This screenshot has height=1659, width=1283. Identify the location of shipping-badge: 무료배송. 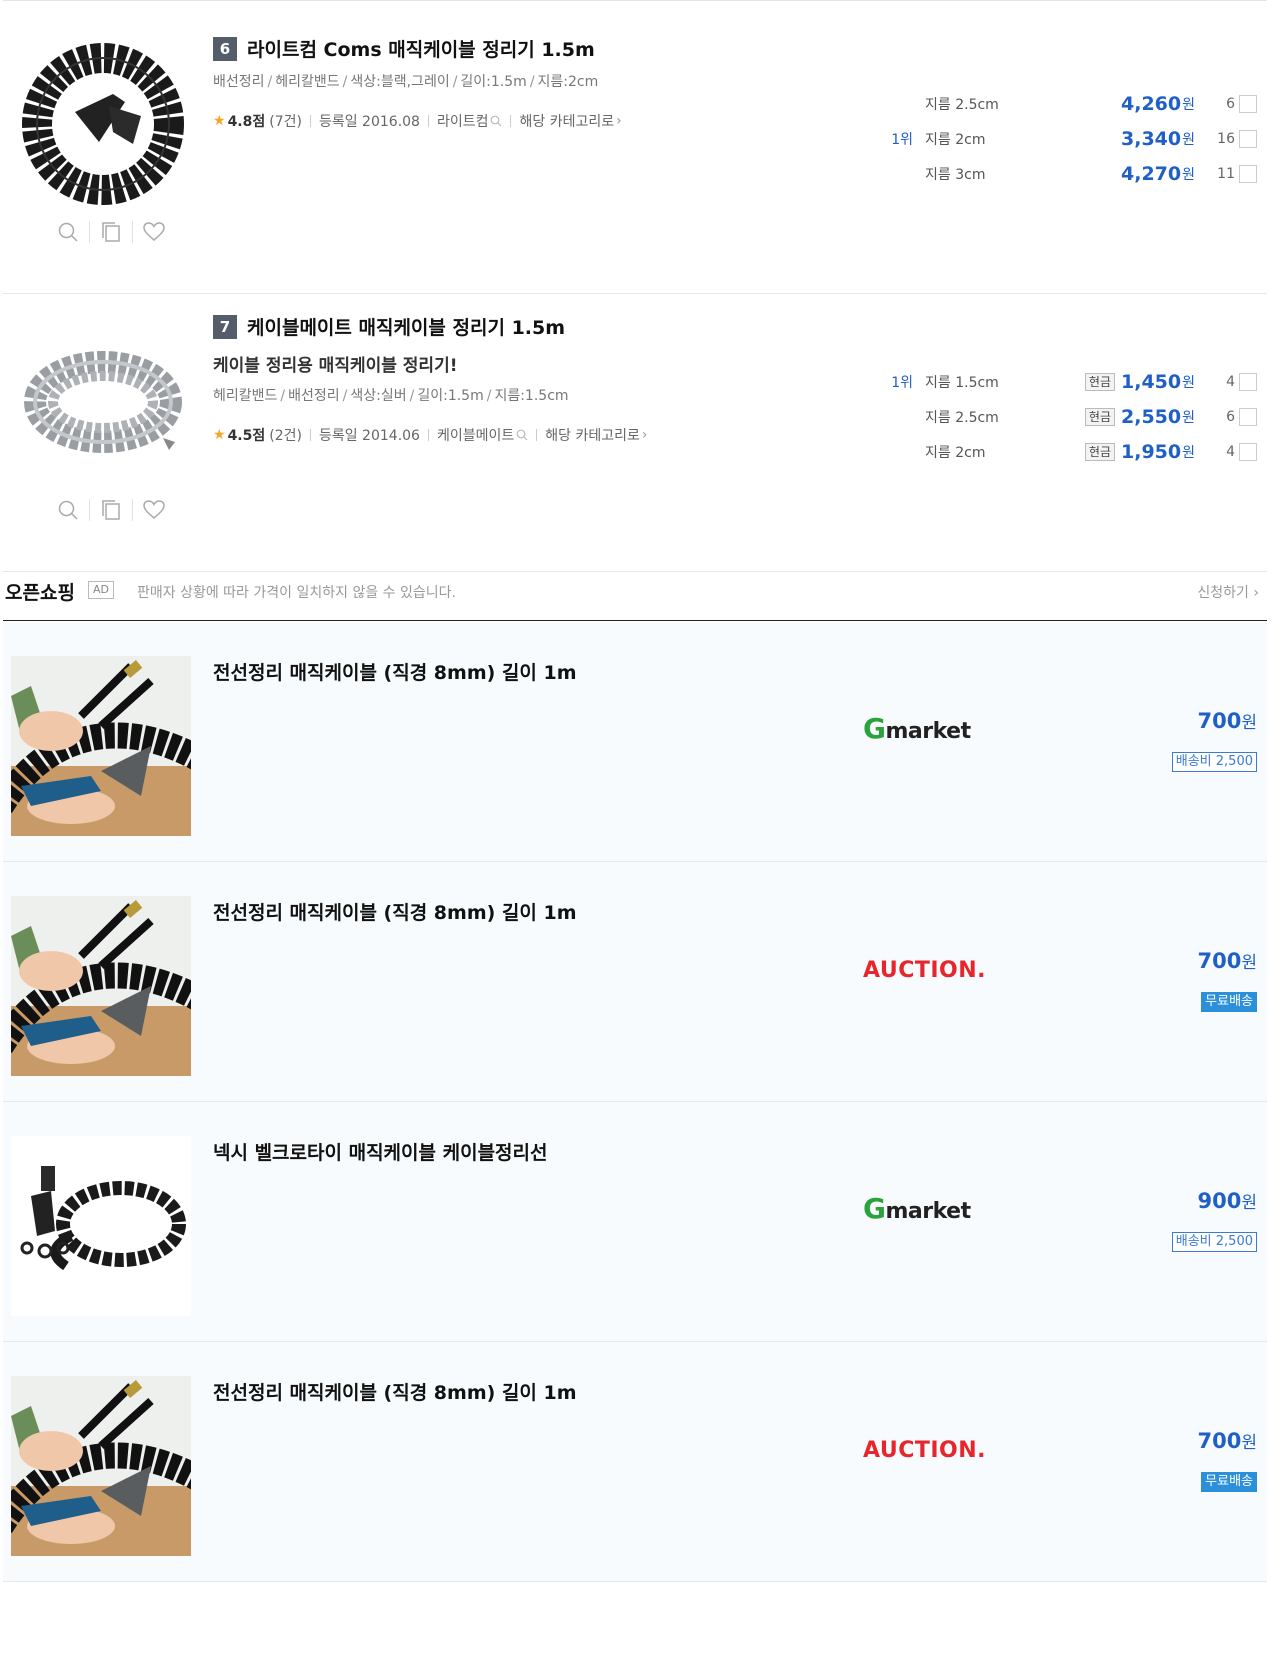
(1229, 1002).